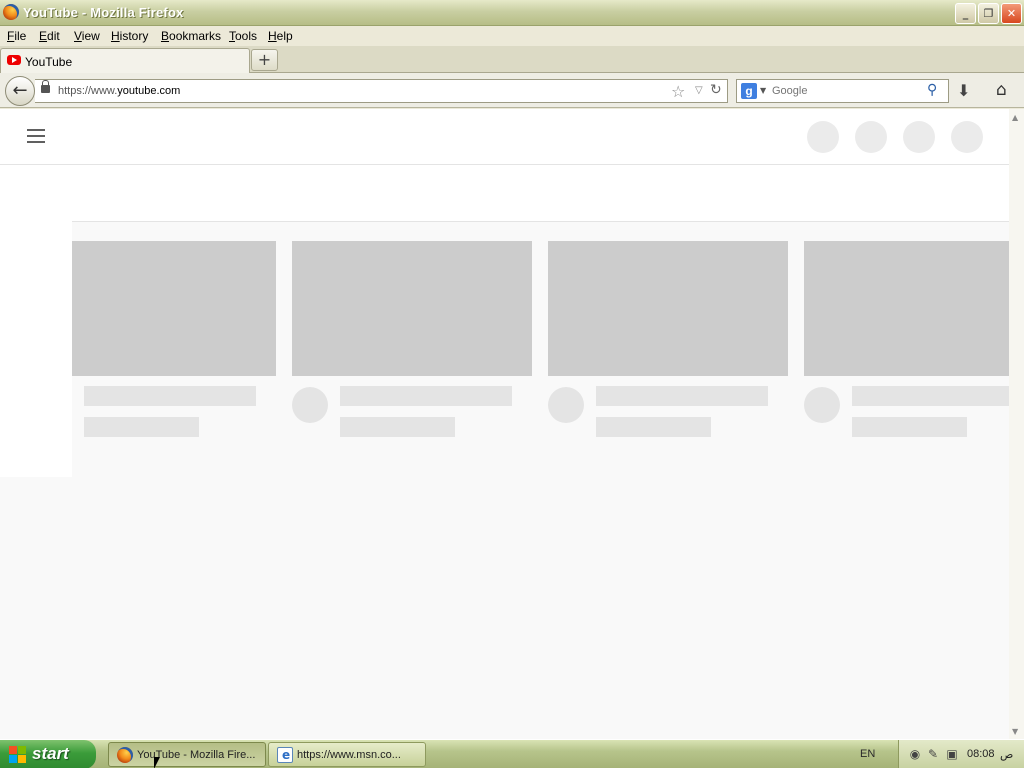 Image resolution: width=1024 pixels, height=768 pixels. I want to click on network-icon: ✎, so click(933, 754).